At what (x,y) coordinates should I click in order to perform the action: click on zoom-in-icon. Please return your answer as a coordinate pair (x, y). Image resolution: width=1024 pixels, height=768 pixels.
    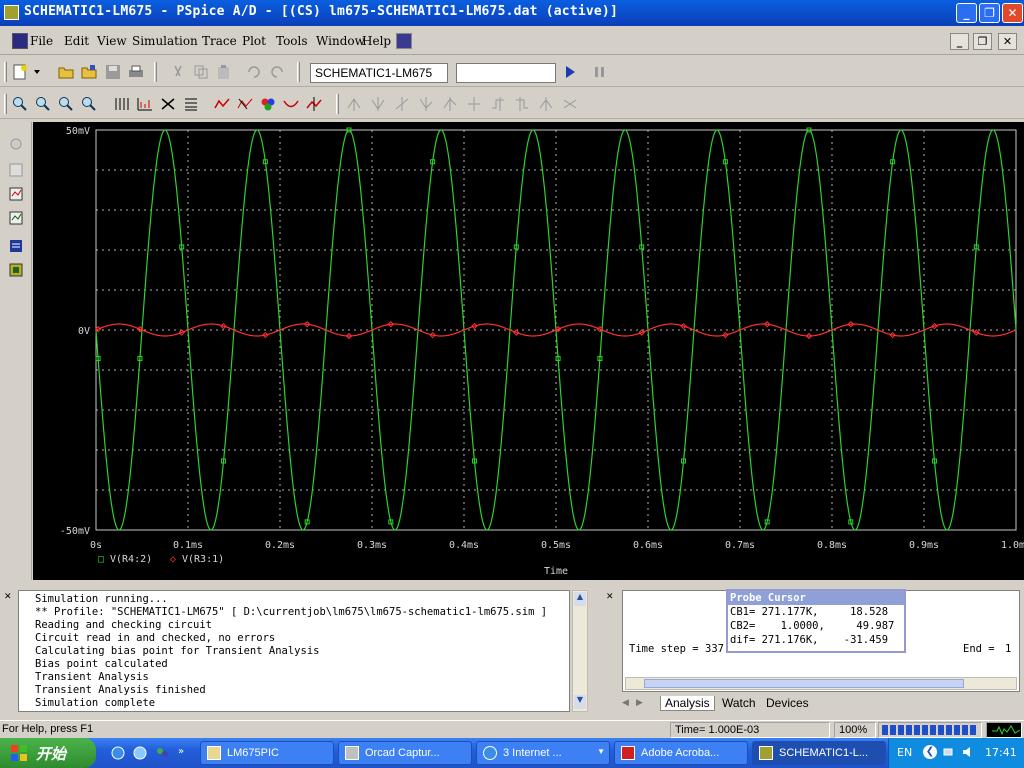
    Looking at the image, I should click on (20, 104).